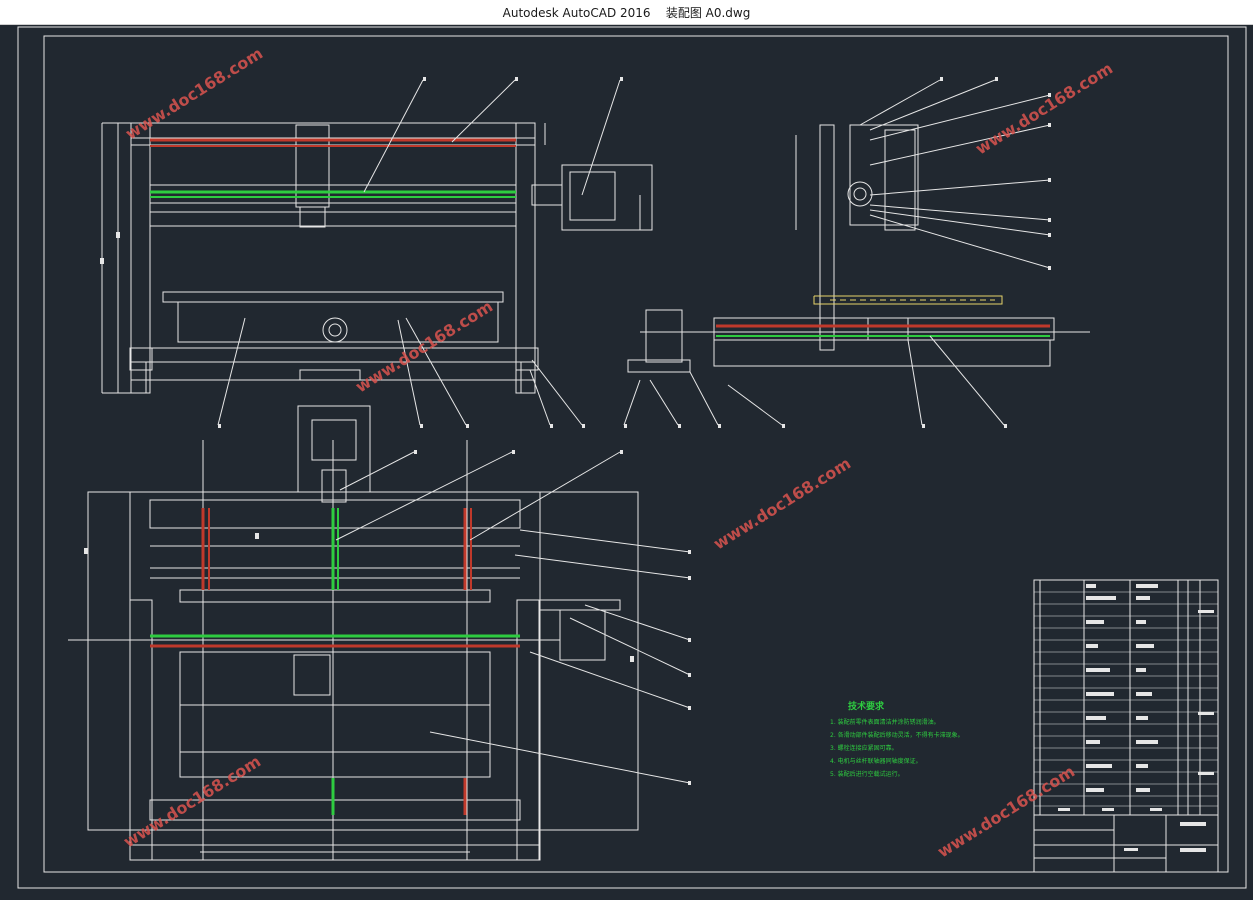 The width and height of the screenshot is (1253, 900). Describe the element at coordinates (1136, 718) in the screenshot. I see `parts-list-text-blocks` at that location.